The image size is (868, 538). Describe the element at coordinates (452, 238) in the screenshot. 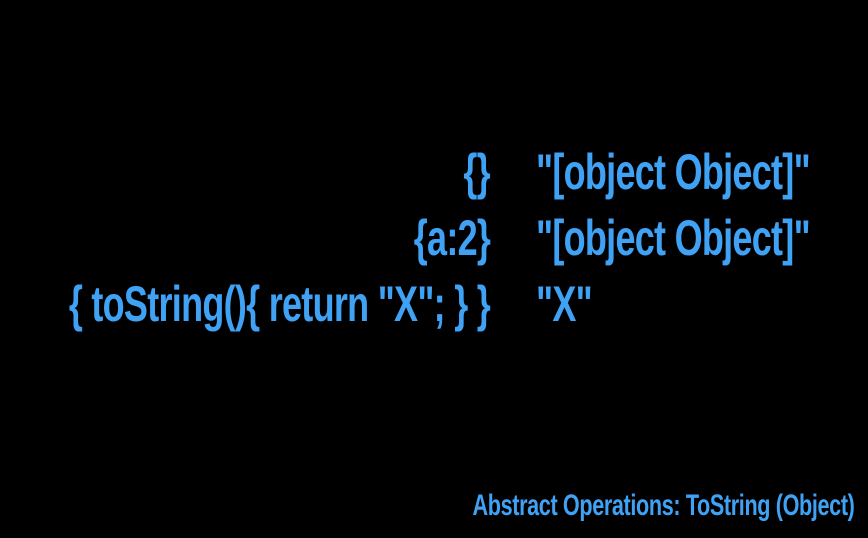

I see `object-literal: {a:2}` at that location.